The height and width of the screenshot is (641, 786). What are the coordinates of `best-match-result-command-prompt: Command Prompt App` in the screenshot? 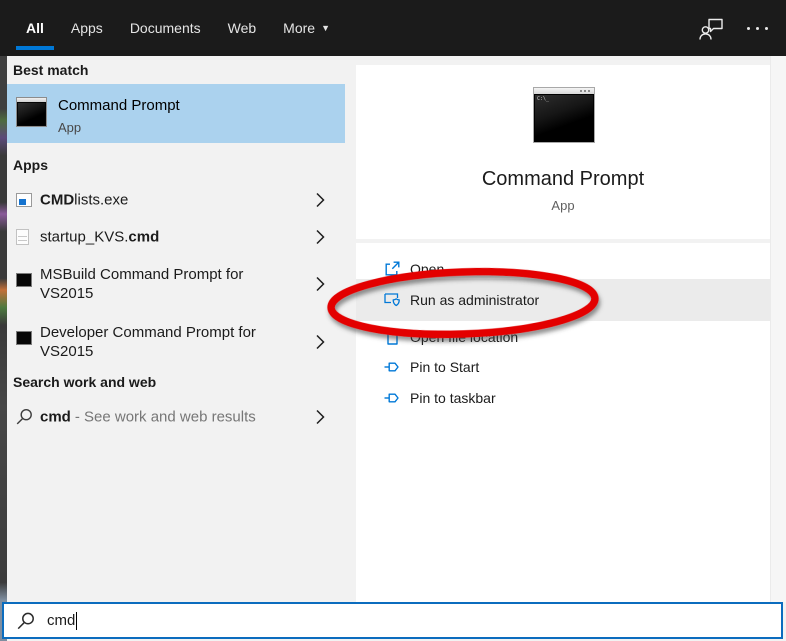 It's located at (176, 113).